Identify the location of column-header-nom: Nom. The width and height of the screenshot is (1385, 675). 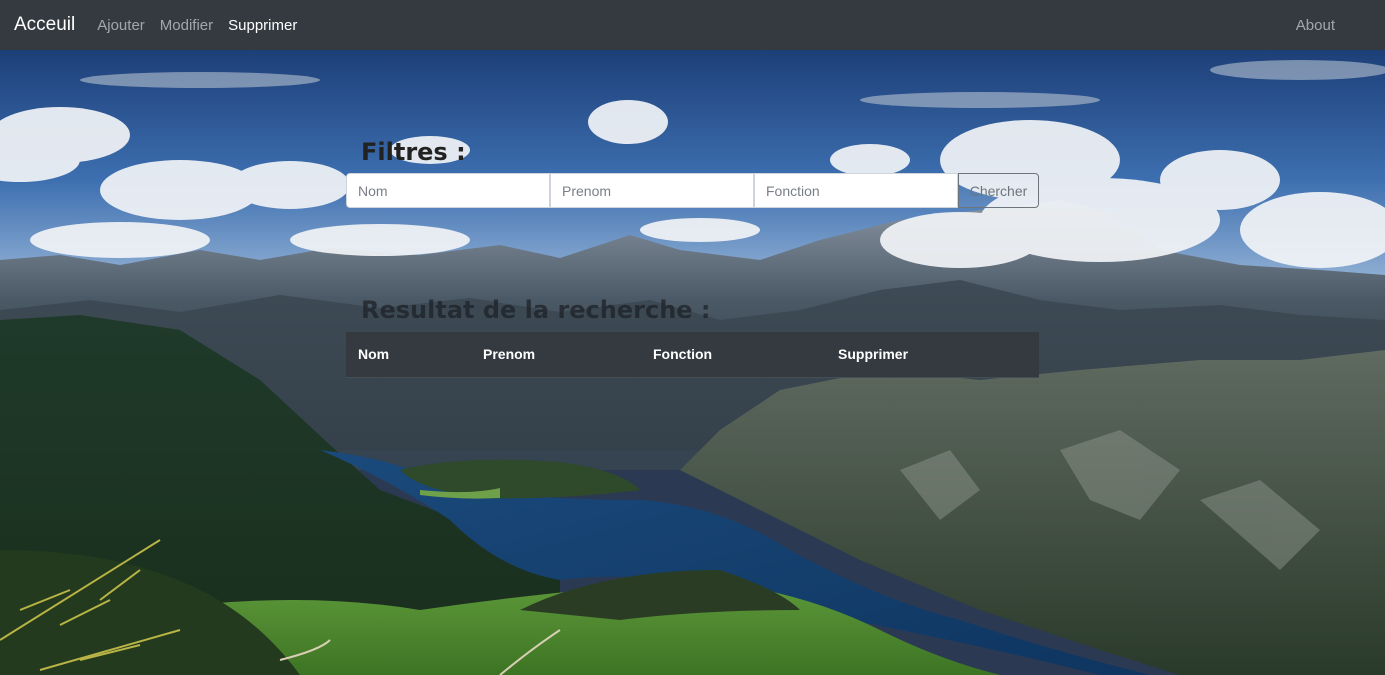
(408, 355).